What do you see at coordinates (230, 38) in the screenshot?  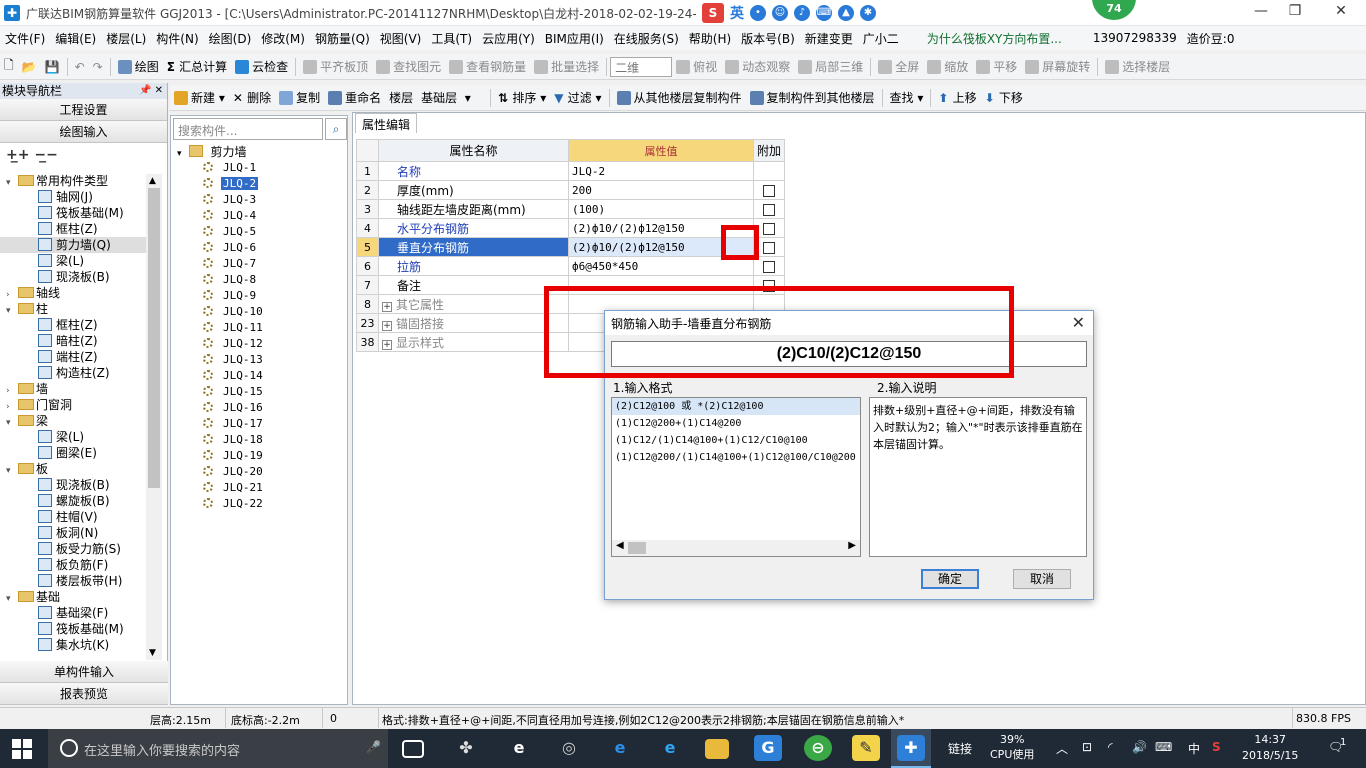 I see `menu-draw: 绘图(D)` at bounding box center [230, 38].